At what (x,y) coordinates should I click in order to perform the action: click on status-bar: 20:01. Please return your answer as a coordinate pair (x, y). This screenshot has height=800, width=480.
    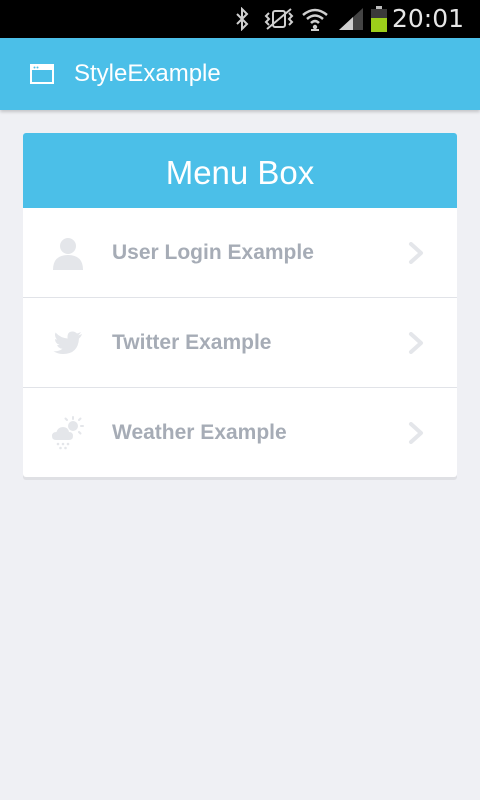
    Looking at the image, I should click on (240, 19).